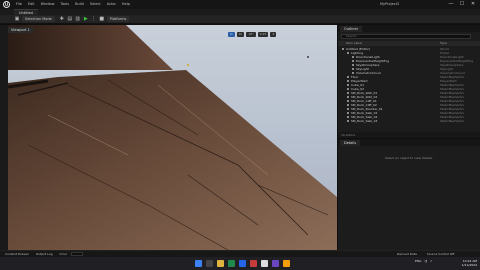 This screenshot has width=480, height=270. I want to click on start-icon, so click(198, 263).